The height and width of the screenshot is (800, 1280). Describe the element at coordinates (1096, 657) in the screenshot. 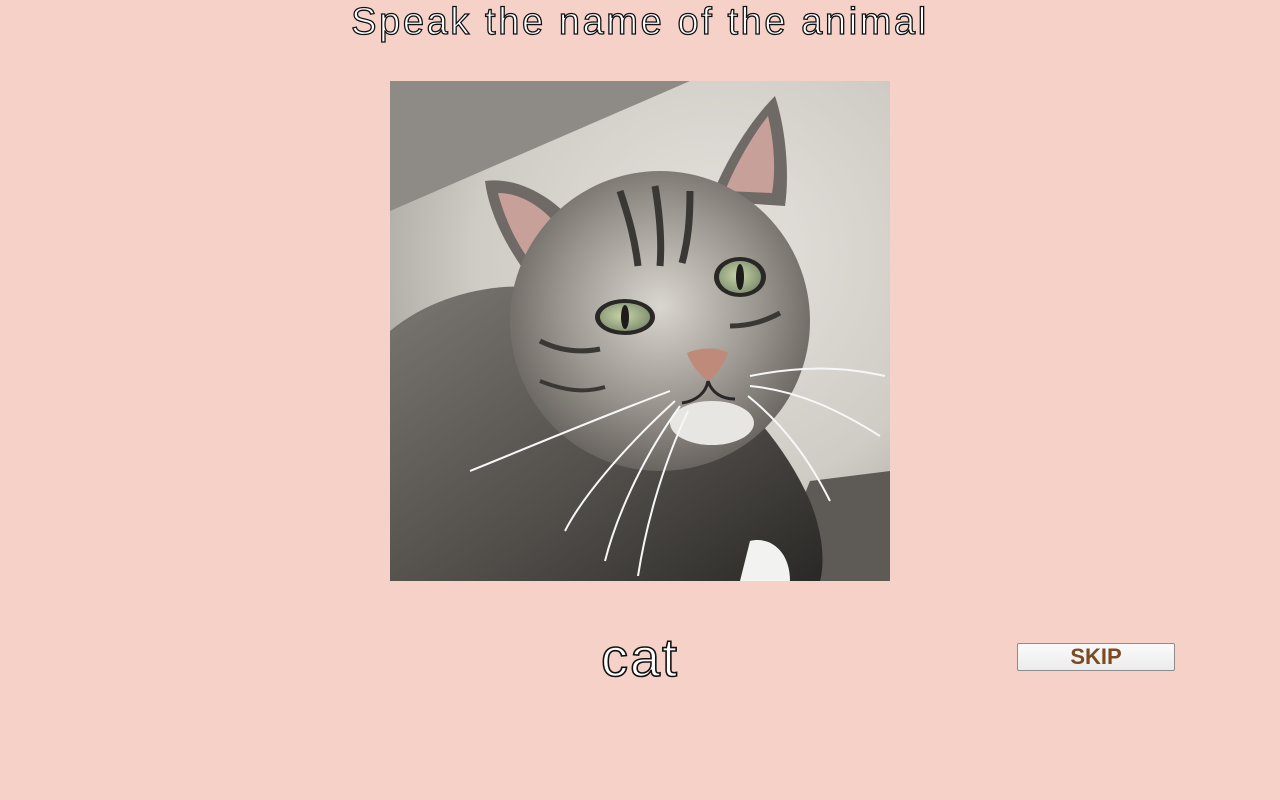

I see `skip-button: SKIP` at that location.